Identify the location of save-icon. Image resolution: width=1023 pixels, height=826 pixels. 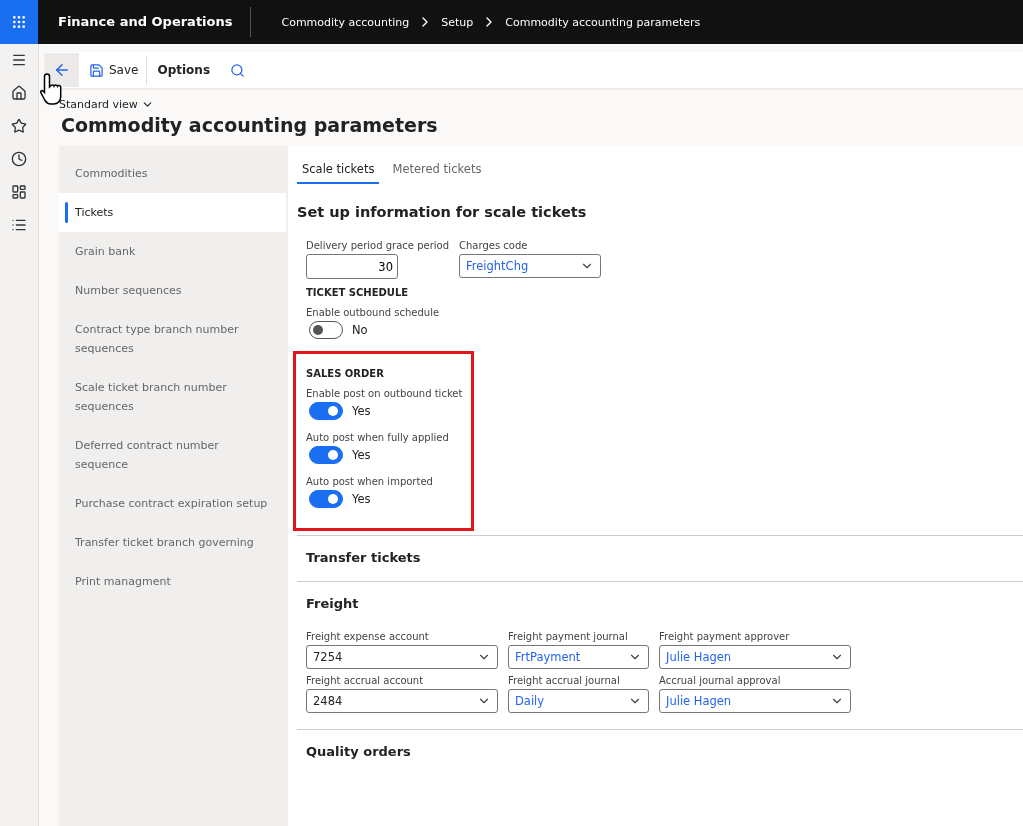
(96, 70).